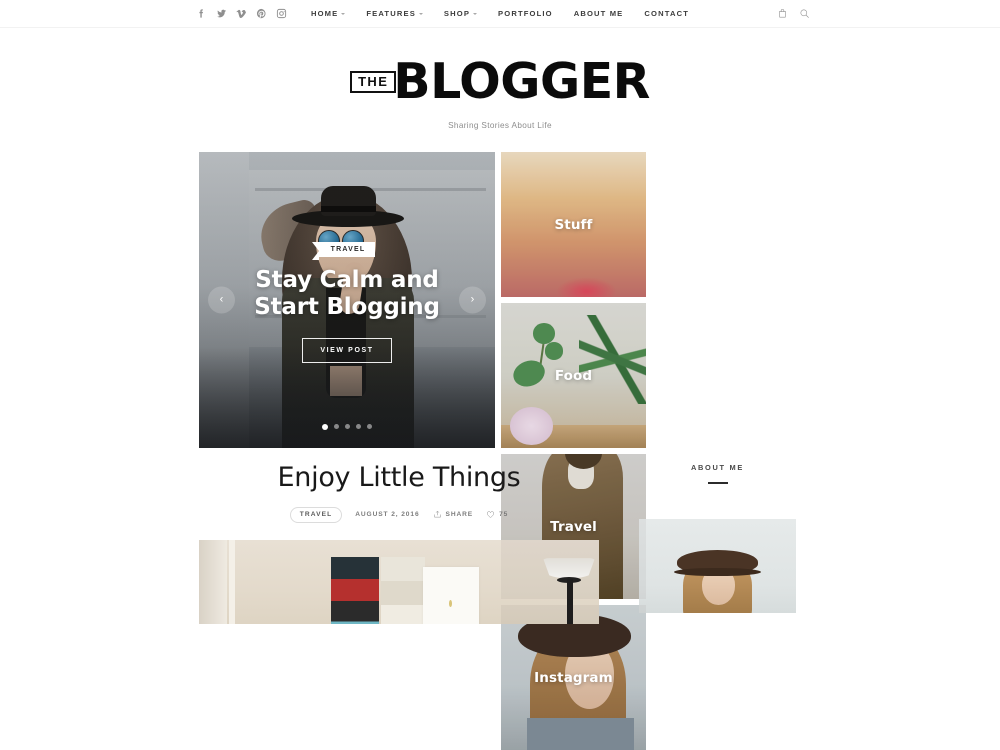  What do you see at coordinates (793, 13) in the screenshot?
I see `header-actions` at bounding box center [793, 13].